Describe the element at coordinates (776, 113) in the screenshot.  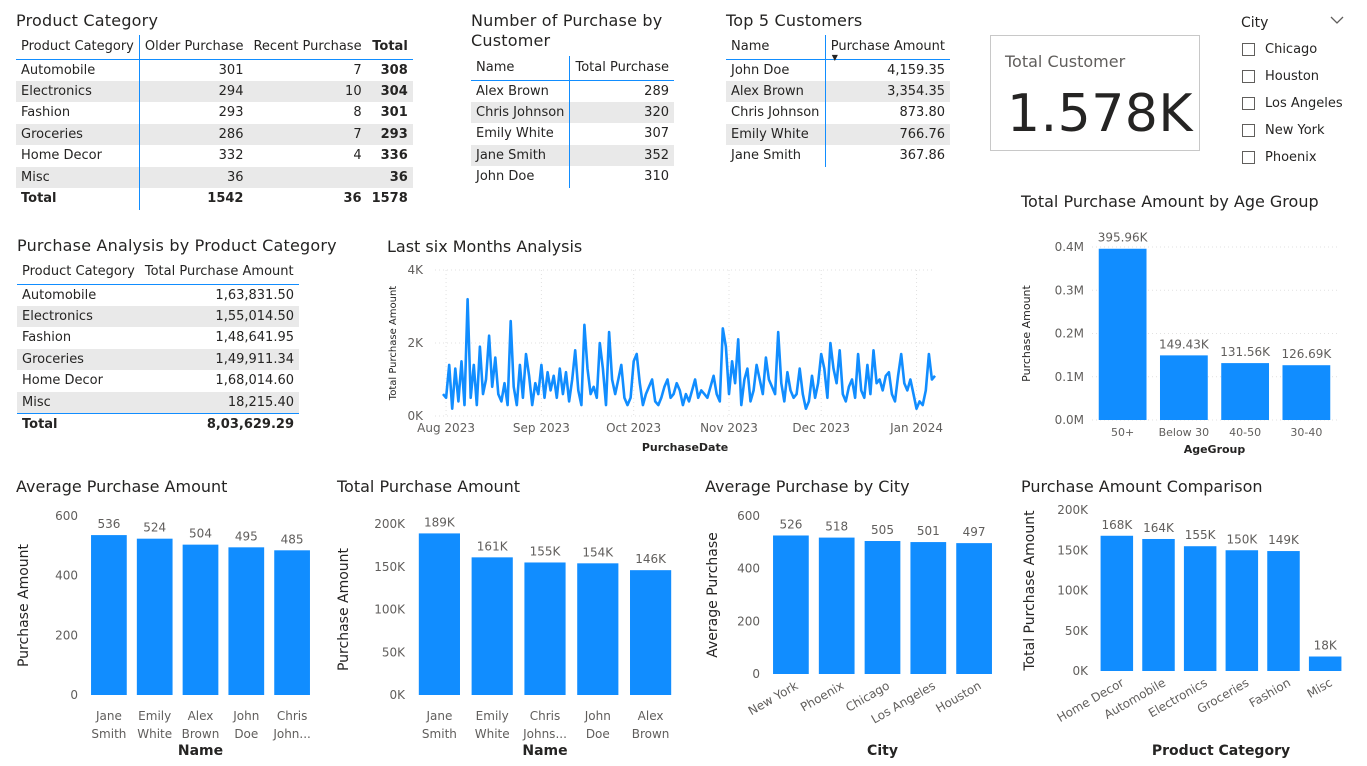
I see `table-cell: Chris Johnson` at that location.